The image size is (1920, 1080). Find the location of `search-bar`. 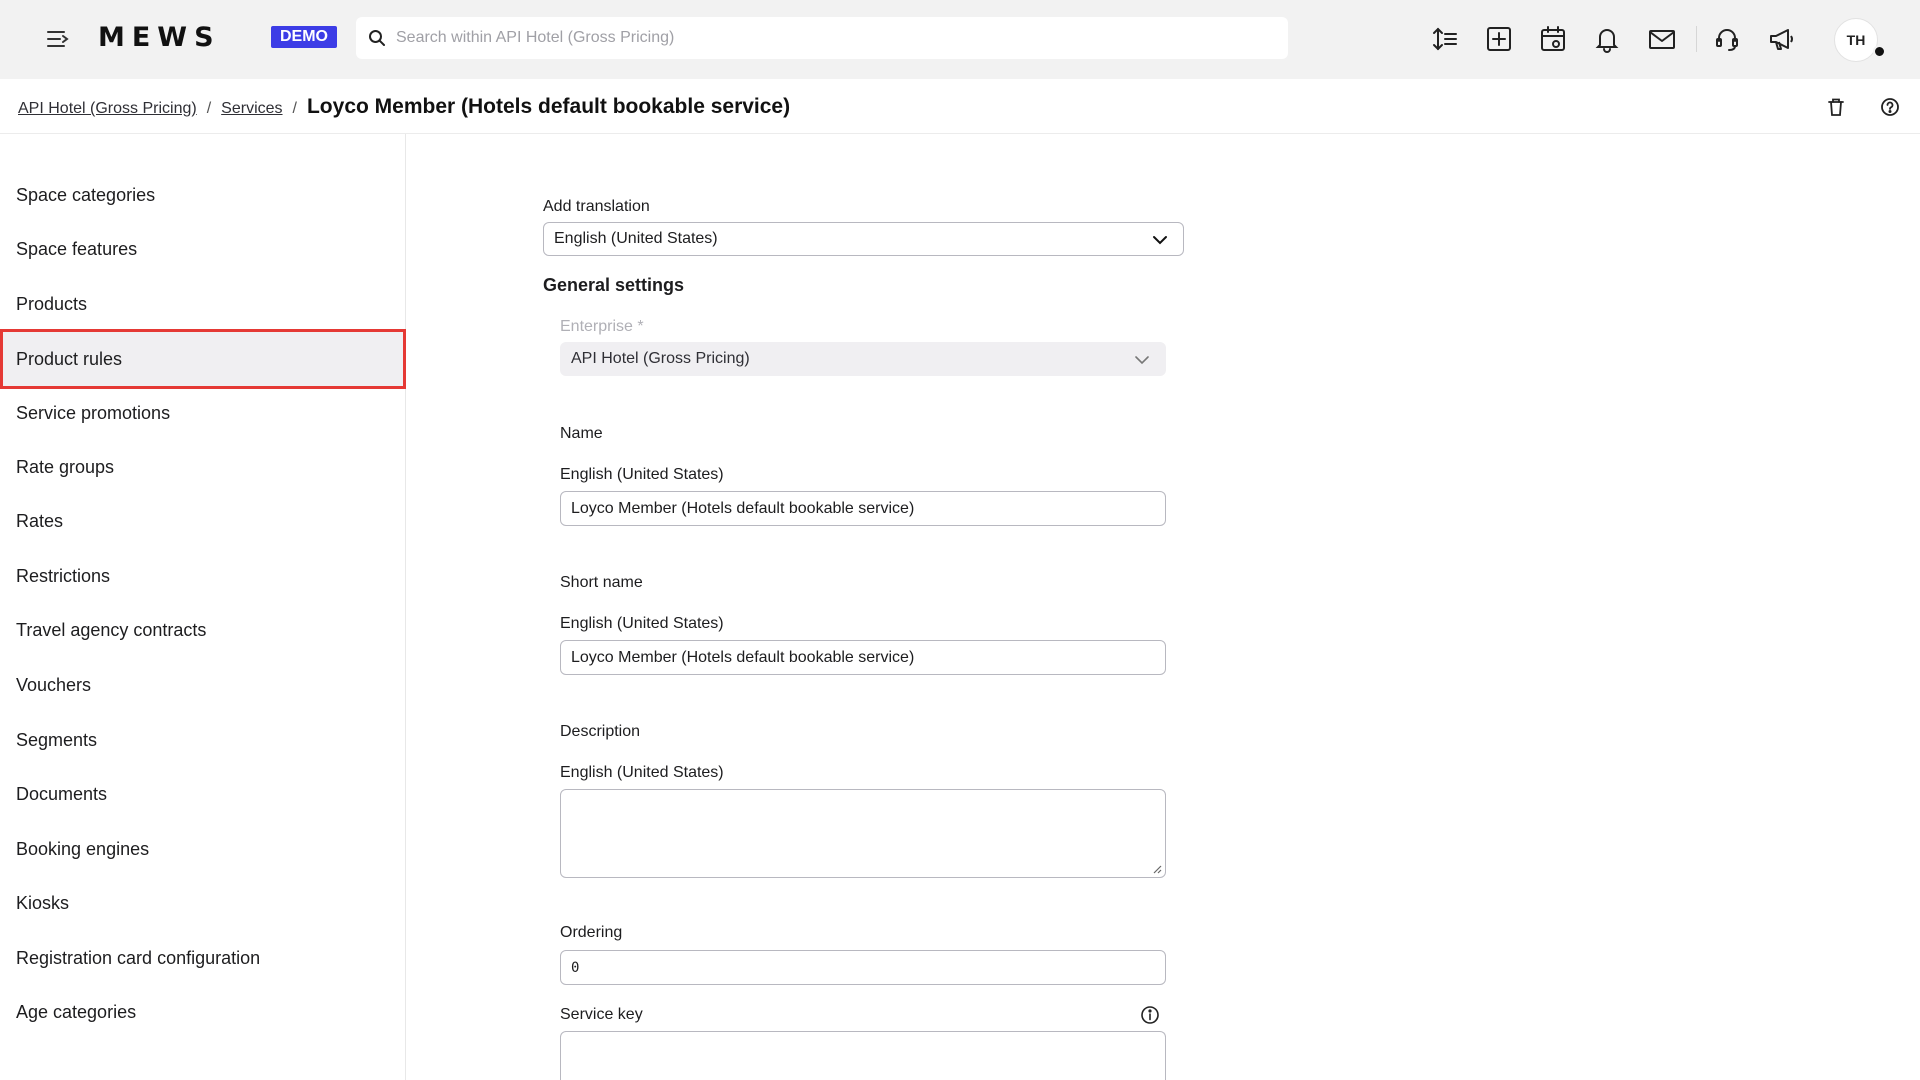

search-bar is located at coordinates (822, 38).